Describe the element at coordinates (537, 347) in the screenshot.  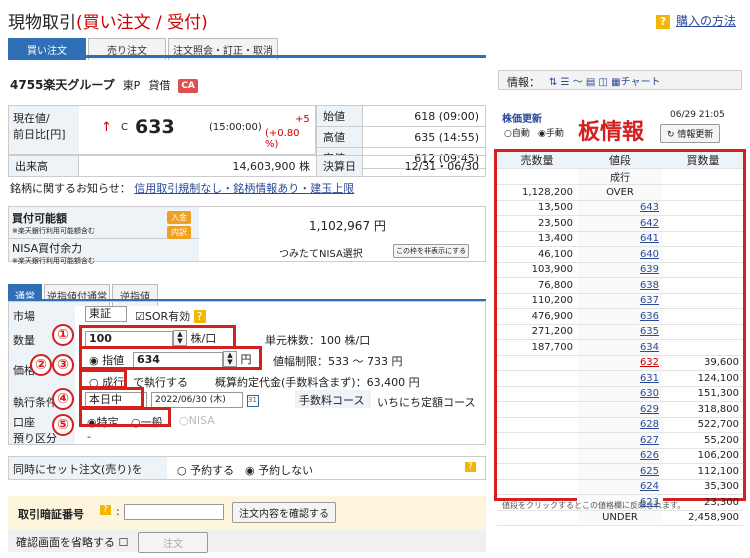
I see `sell-qty: 187,700` at that location.